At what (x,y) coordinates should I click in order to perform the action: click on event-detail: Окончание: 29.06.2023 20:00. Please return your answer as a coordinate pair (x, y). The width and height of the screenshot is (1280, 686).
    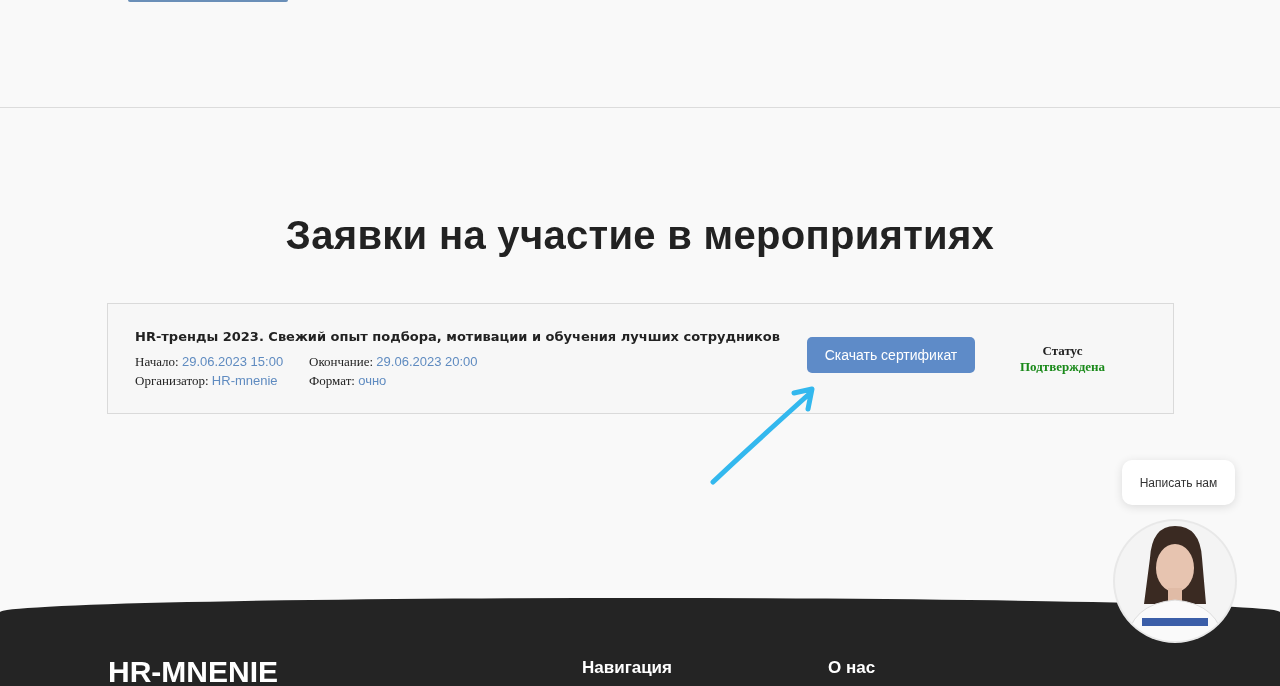
    Looking at the image, I should click on (394, 361).